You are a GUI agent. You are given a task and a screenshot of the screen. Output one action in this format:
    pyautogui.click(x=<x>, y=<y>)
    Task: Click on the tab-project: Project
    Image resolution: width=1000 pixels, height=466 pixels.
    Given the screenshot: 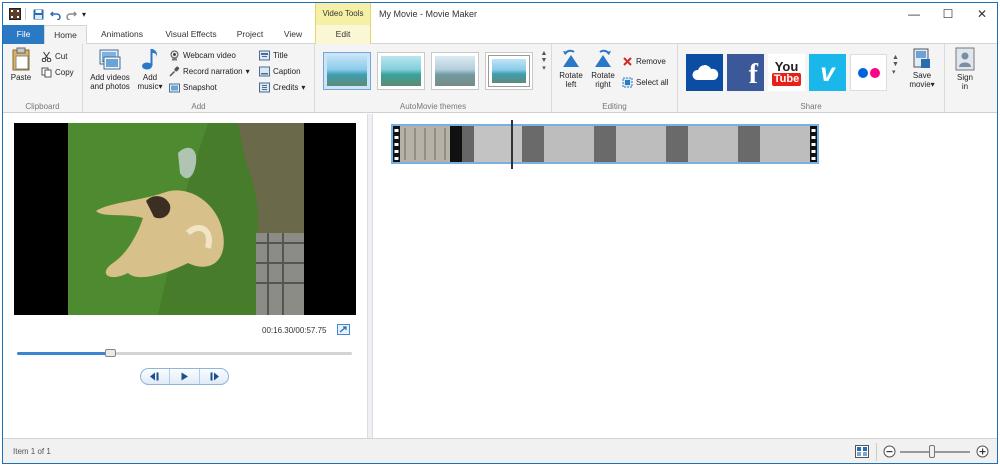 What is the action you would take?
    pyautogui.click(x=250, y=34)
    